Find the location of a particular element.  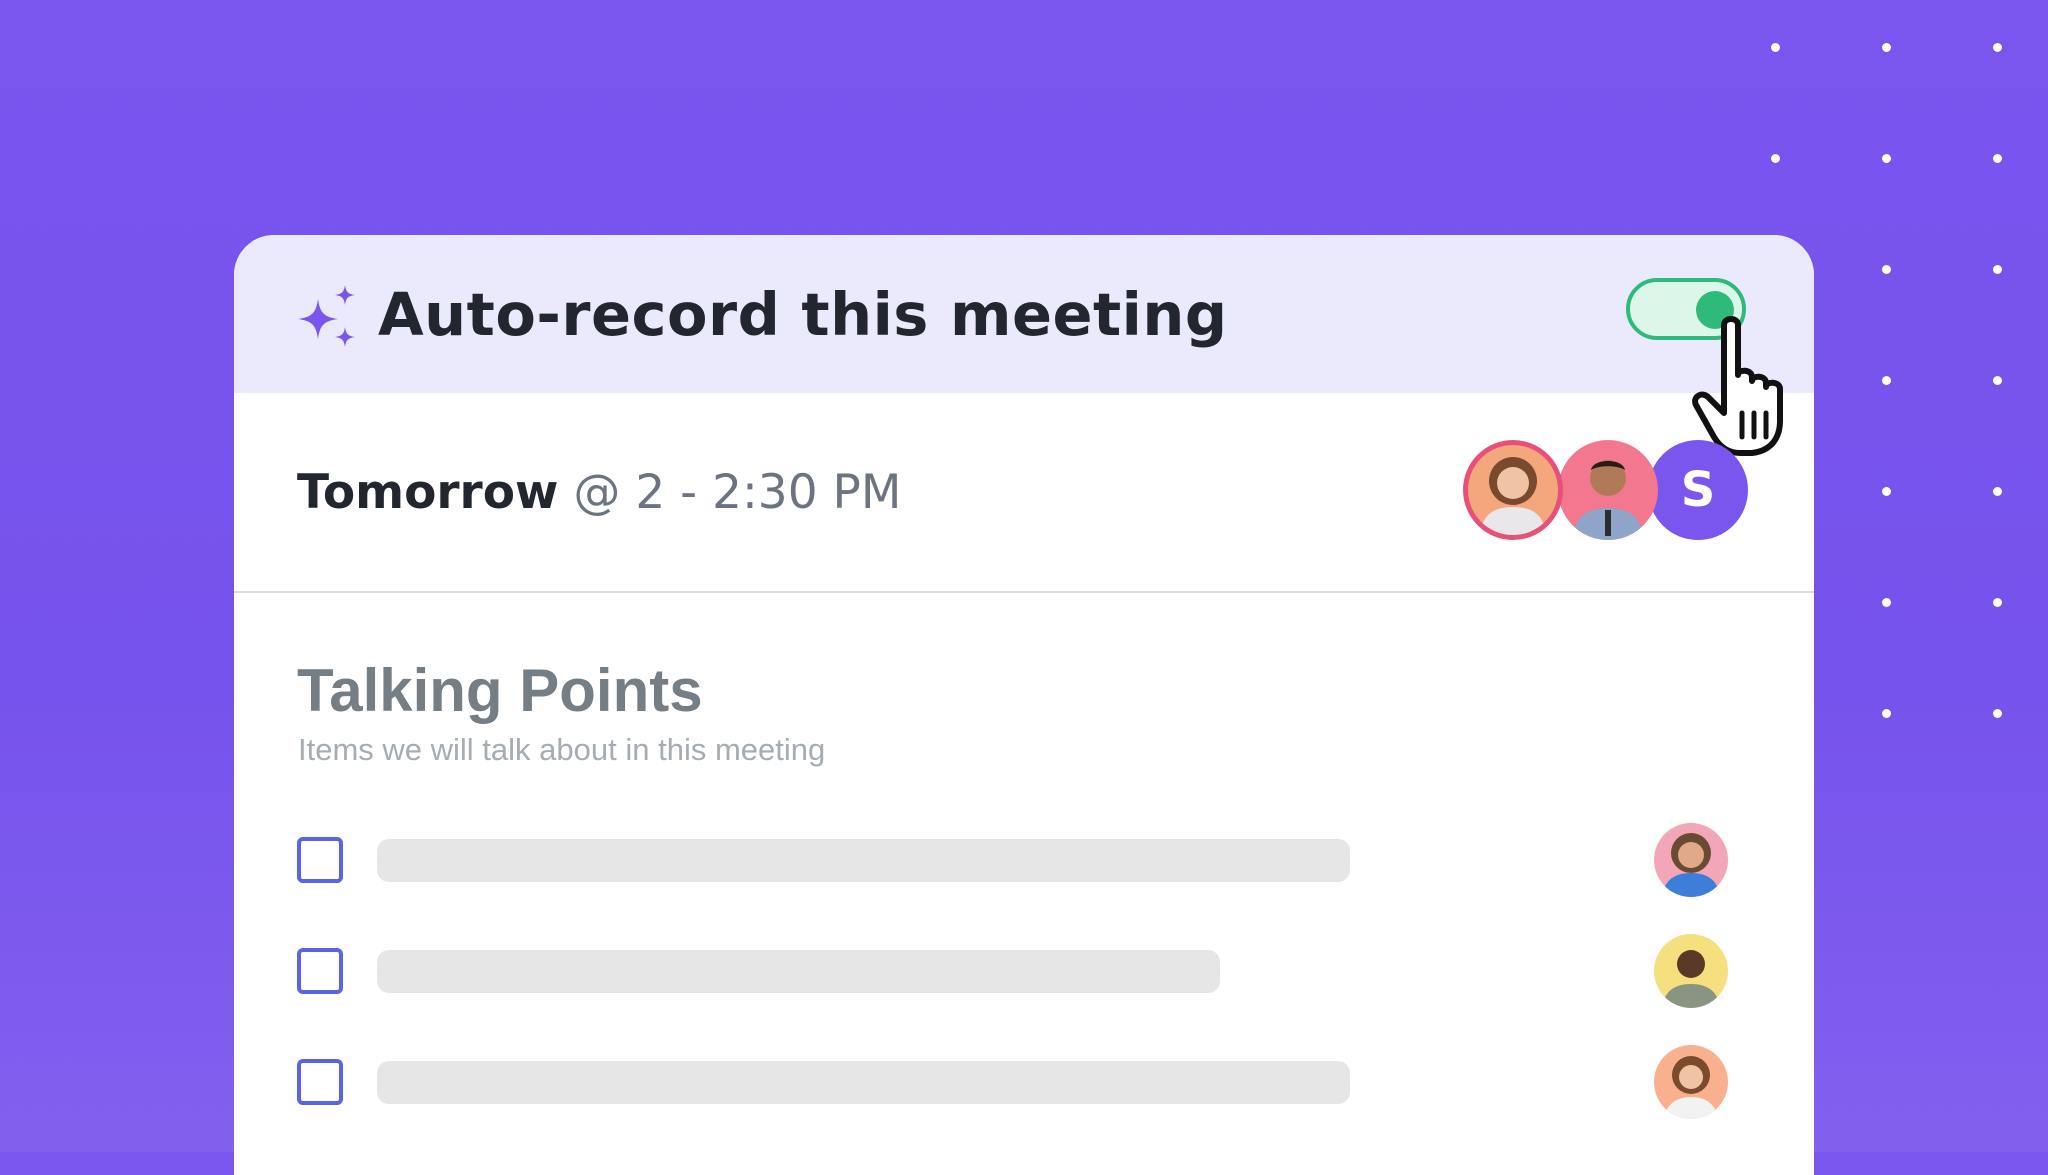

meeting-time-range: @ 2 - 2:30 PM is located at coordinates (737, 492).